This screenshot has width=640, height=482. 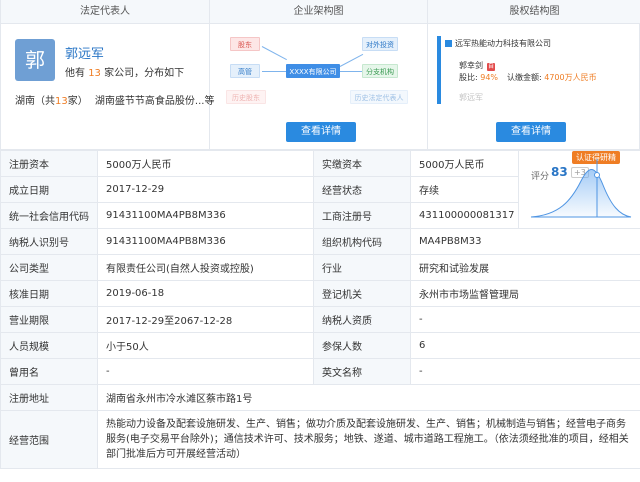 I want to click on registered-capital-value: 5000万人民币, so click(x=205, y=163).